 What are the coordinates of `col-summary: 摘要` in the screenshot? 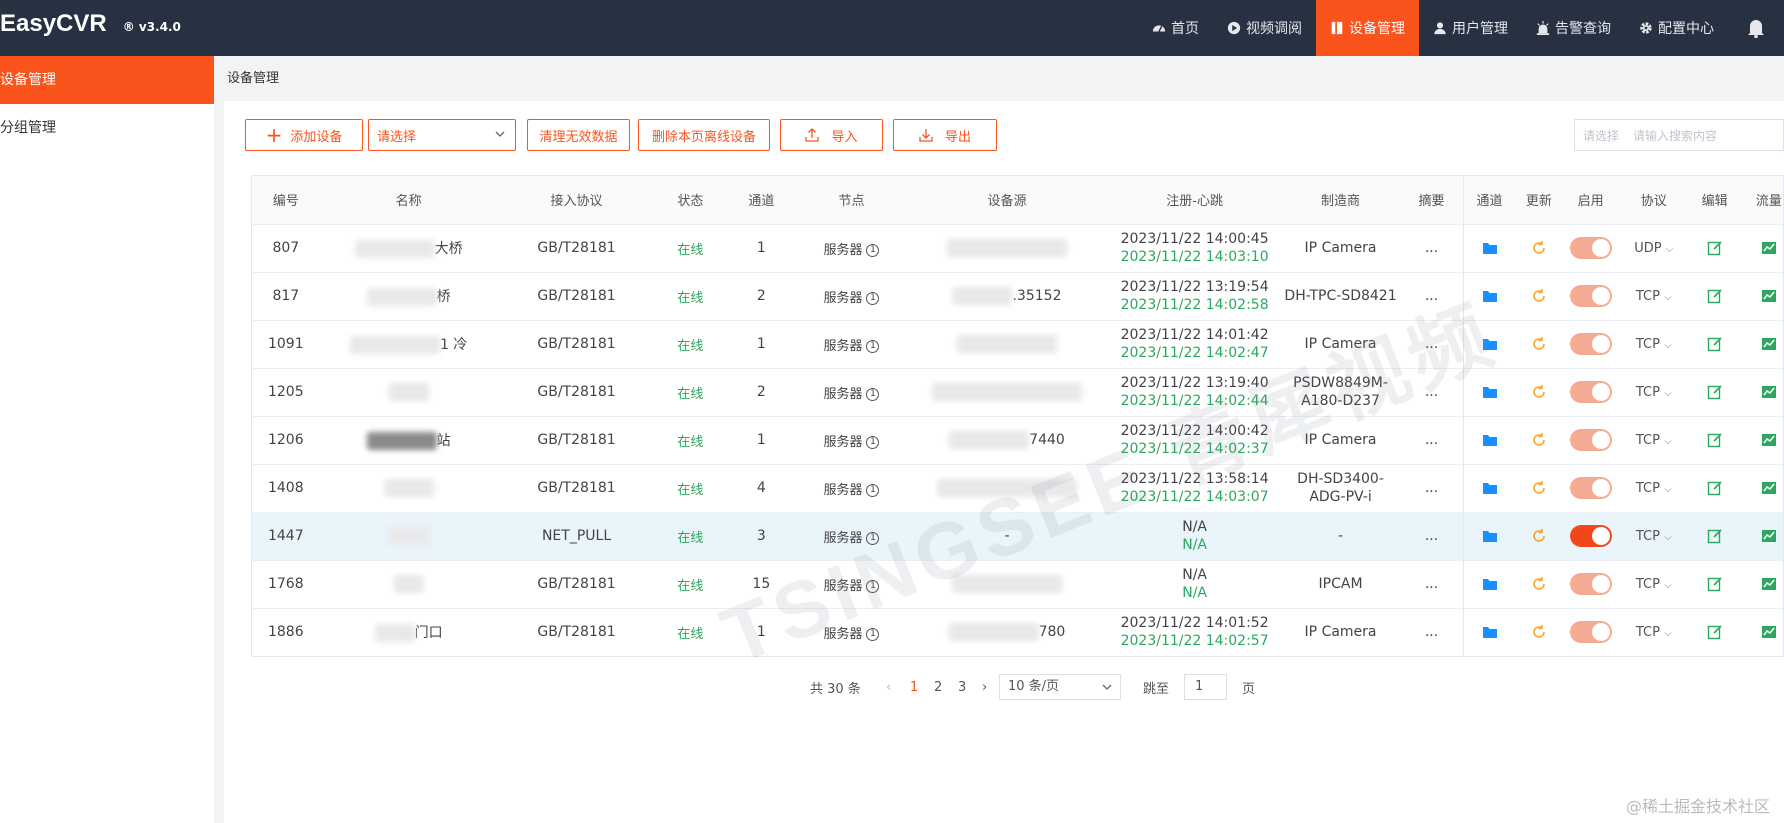 It's located at (1432, 200).